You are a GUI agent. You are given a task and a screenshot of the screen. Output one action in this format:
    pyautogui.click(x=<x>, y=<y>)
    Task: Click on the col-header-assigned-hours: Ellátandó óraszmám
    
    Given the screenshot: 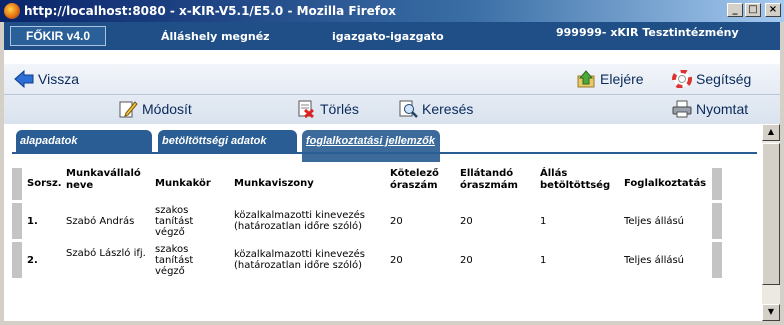 What is the action you would take?
    pyautogui.click(x=489, y=179)
    